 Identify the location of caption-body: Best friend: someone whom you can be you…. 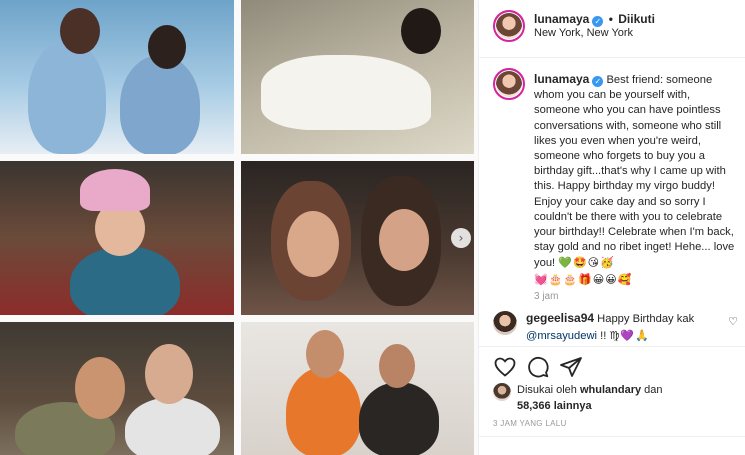
(634, 172).